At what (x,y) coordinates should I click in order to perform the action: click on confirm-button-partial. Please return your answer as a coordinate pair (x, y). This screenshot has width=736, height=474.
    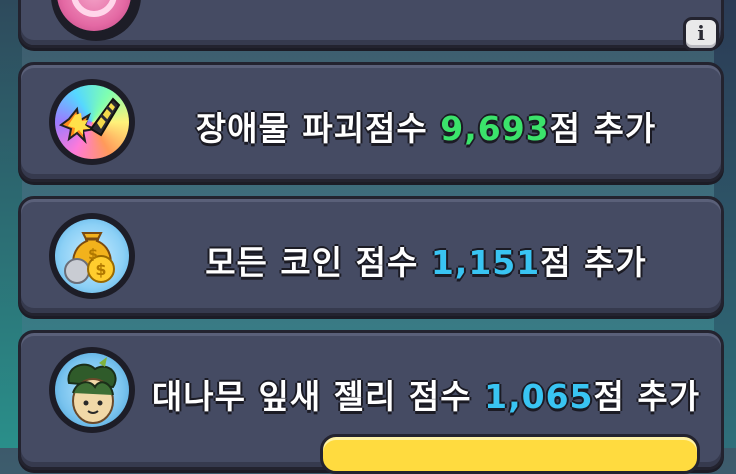
    Looking at the image, I should click on (510, 454).